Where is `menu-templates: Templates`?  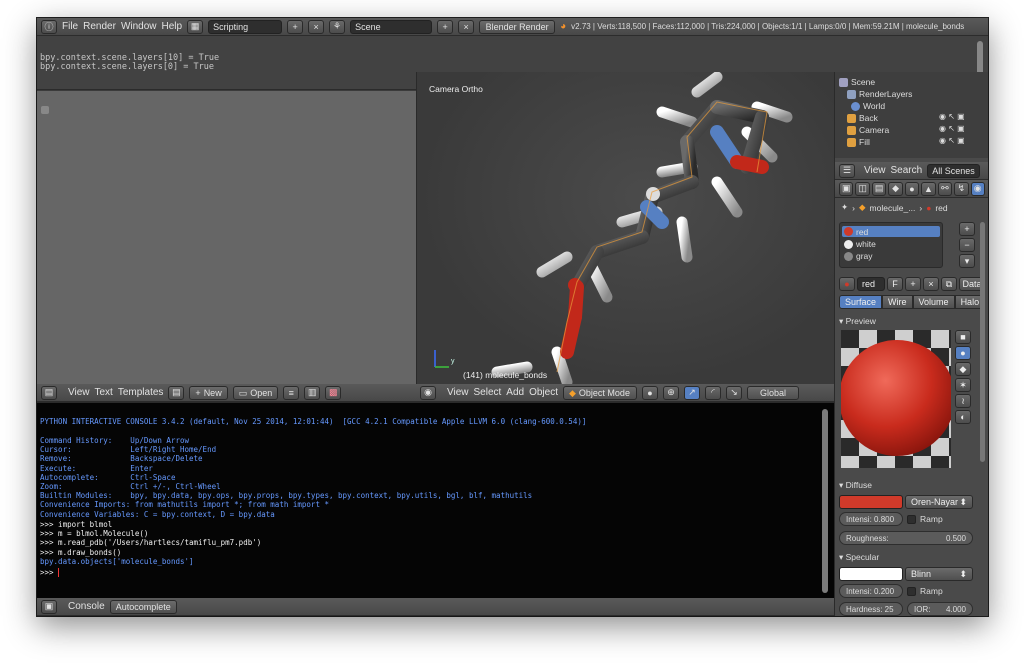
menu-templates: Templates is located at coordinates (141, 392).